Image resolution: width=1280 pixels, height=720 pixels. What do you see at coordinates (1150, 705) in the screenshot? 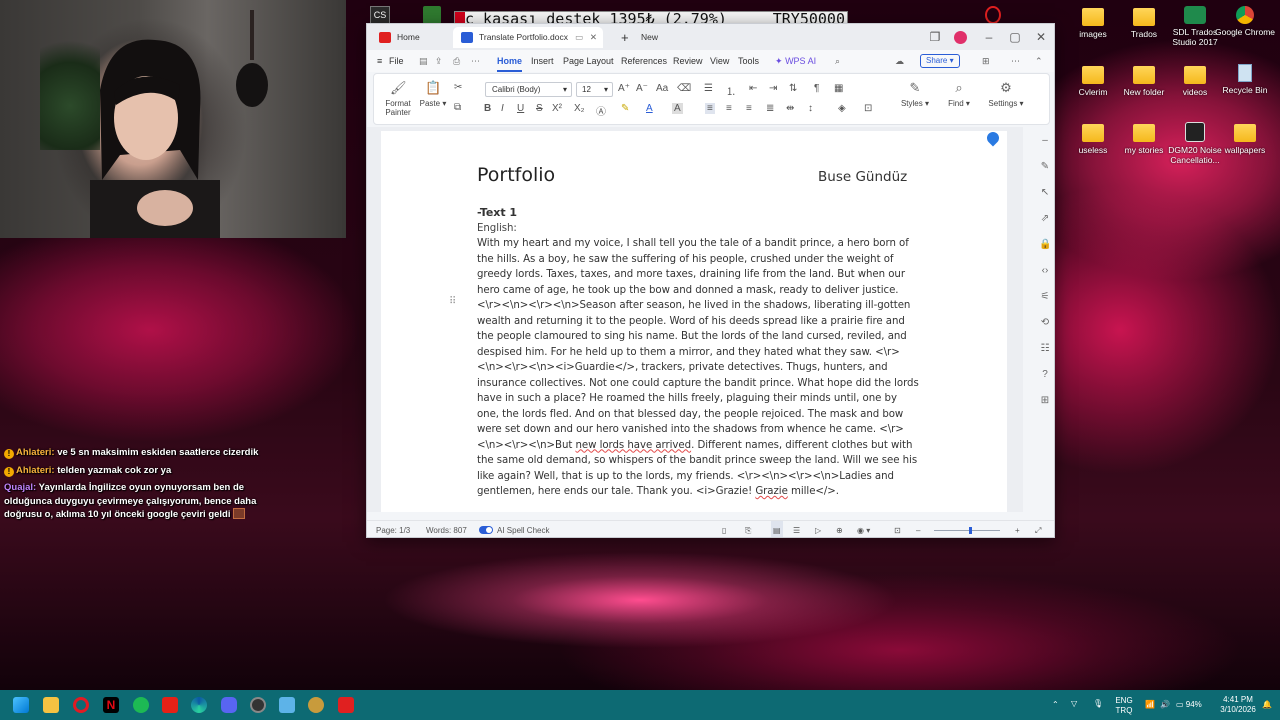
I see `wifi-icon: 📶` at bounding box center [1150, 705].